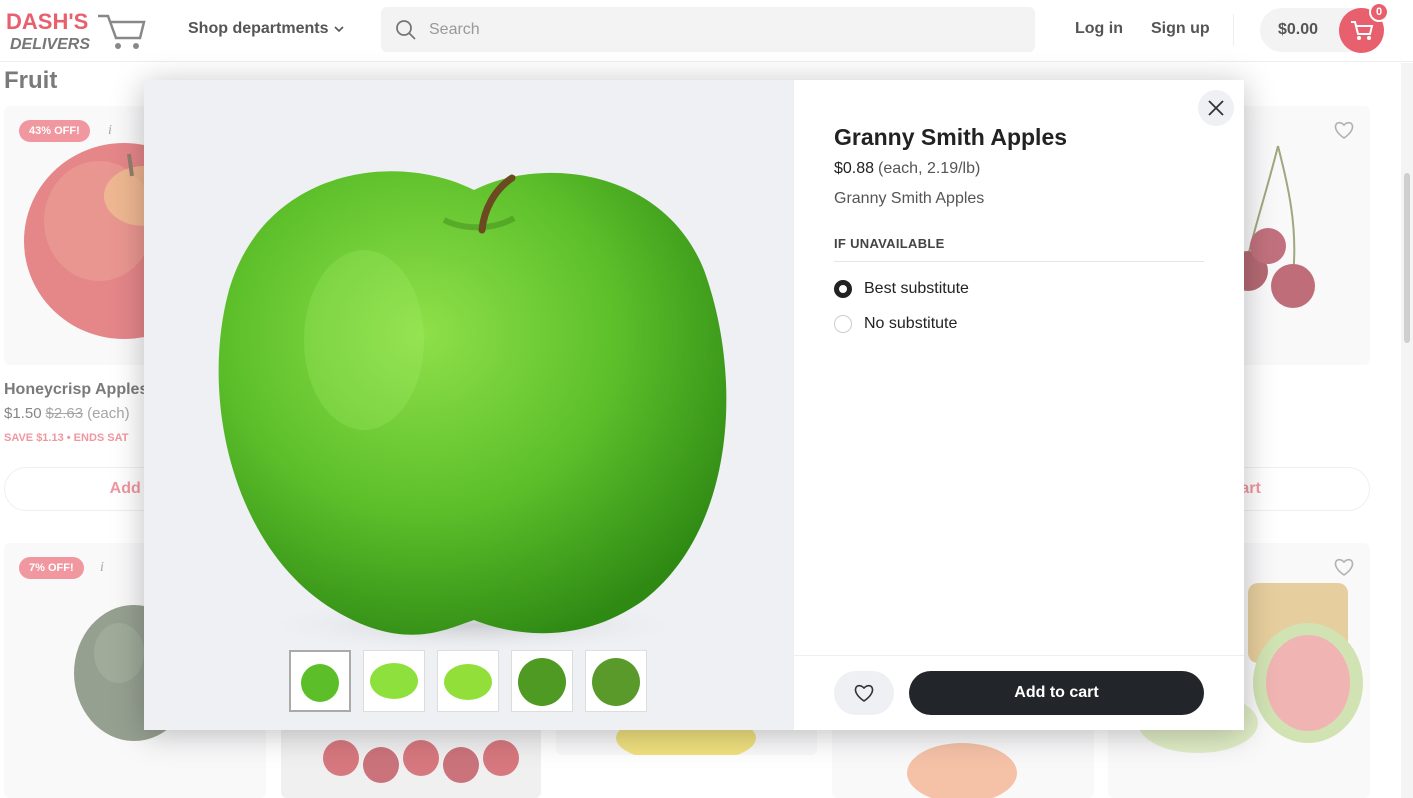 This screenshot has width=1413, height=798. What do you see at coordinates (339, 29) in the screenshot?
I see `chevron-down-icon` at bounding box center [339, 29].